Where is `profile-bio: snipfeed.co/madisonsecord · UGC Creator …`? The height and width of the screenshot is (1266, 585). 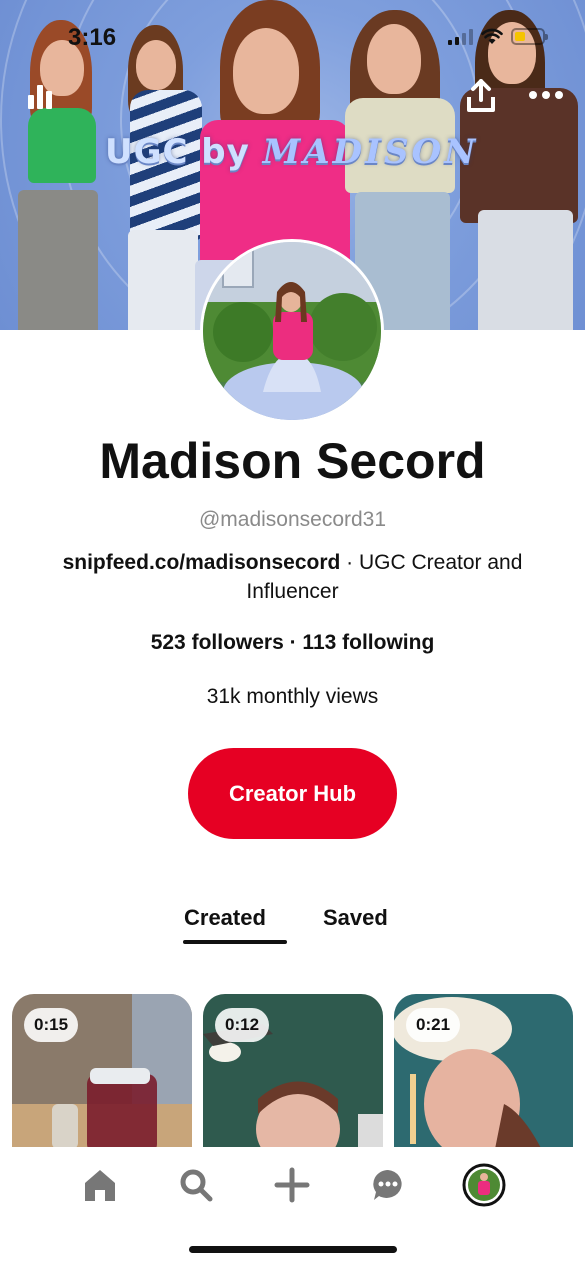 profile-bio: snipfeed.co/madisonsecord · UGC Creator … is located at coordinates (292, 577).